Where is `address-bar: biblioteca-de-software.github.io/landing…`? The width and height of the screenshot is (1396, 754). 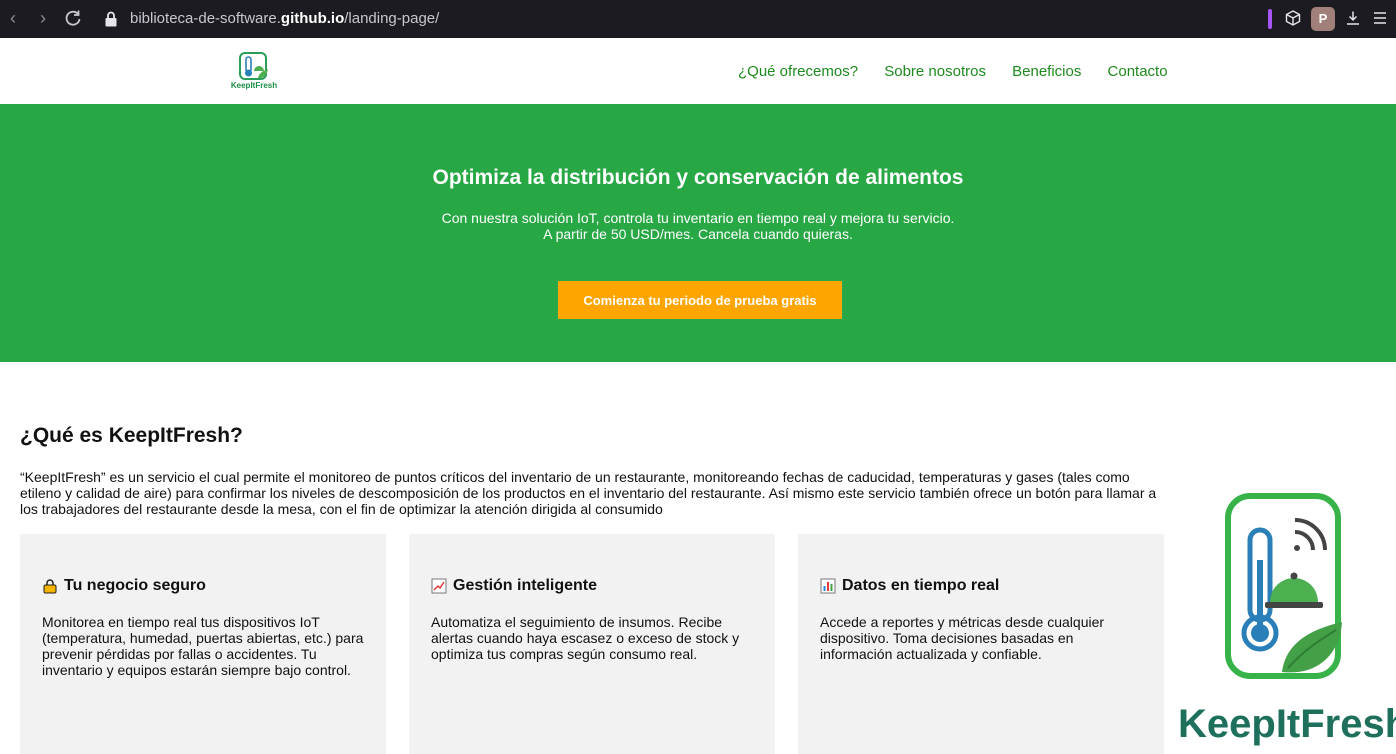 address-bar: biblioteca-de-software.github.io/landing… is located at coordinates (284, 19).